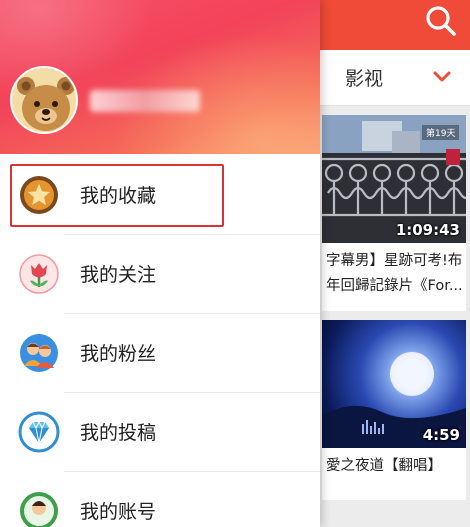 The height and width of the screenshot is (527, 470). What do you see at coordinates (441, 435) in the screenshot?
I see `video-duration: 4:59` at bounding box center [441, 435].